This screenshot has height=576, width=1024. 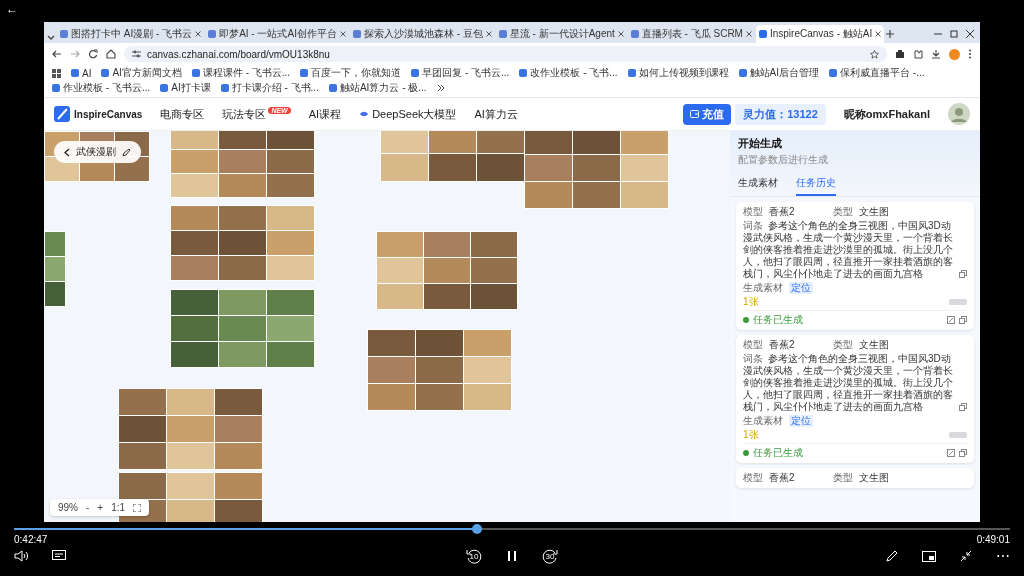 What do you see at coordinates (131, 34) in the screenshot?
I see `browser-tab: 图搭打卡中 AI漫剧 - 飞书云` at bounding box center [131, 34].